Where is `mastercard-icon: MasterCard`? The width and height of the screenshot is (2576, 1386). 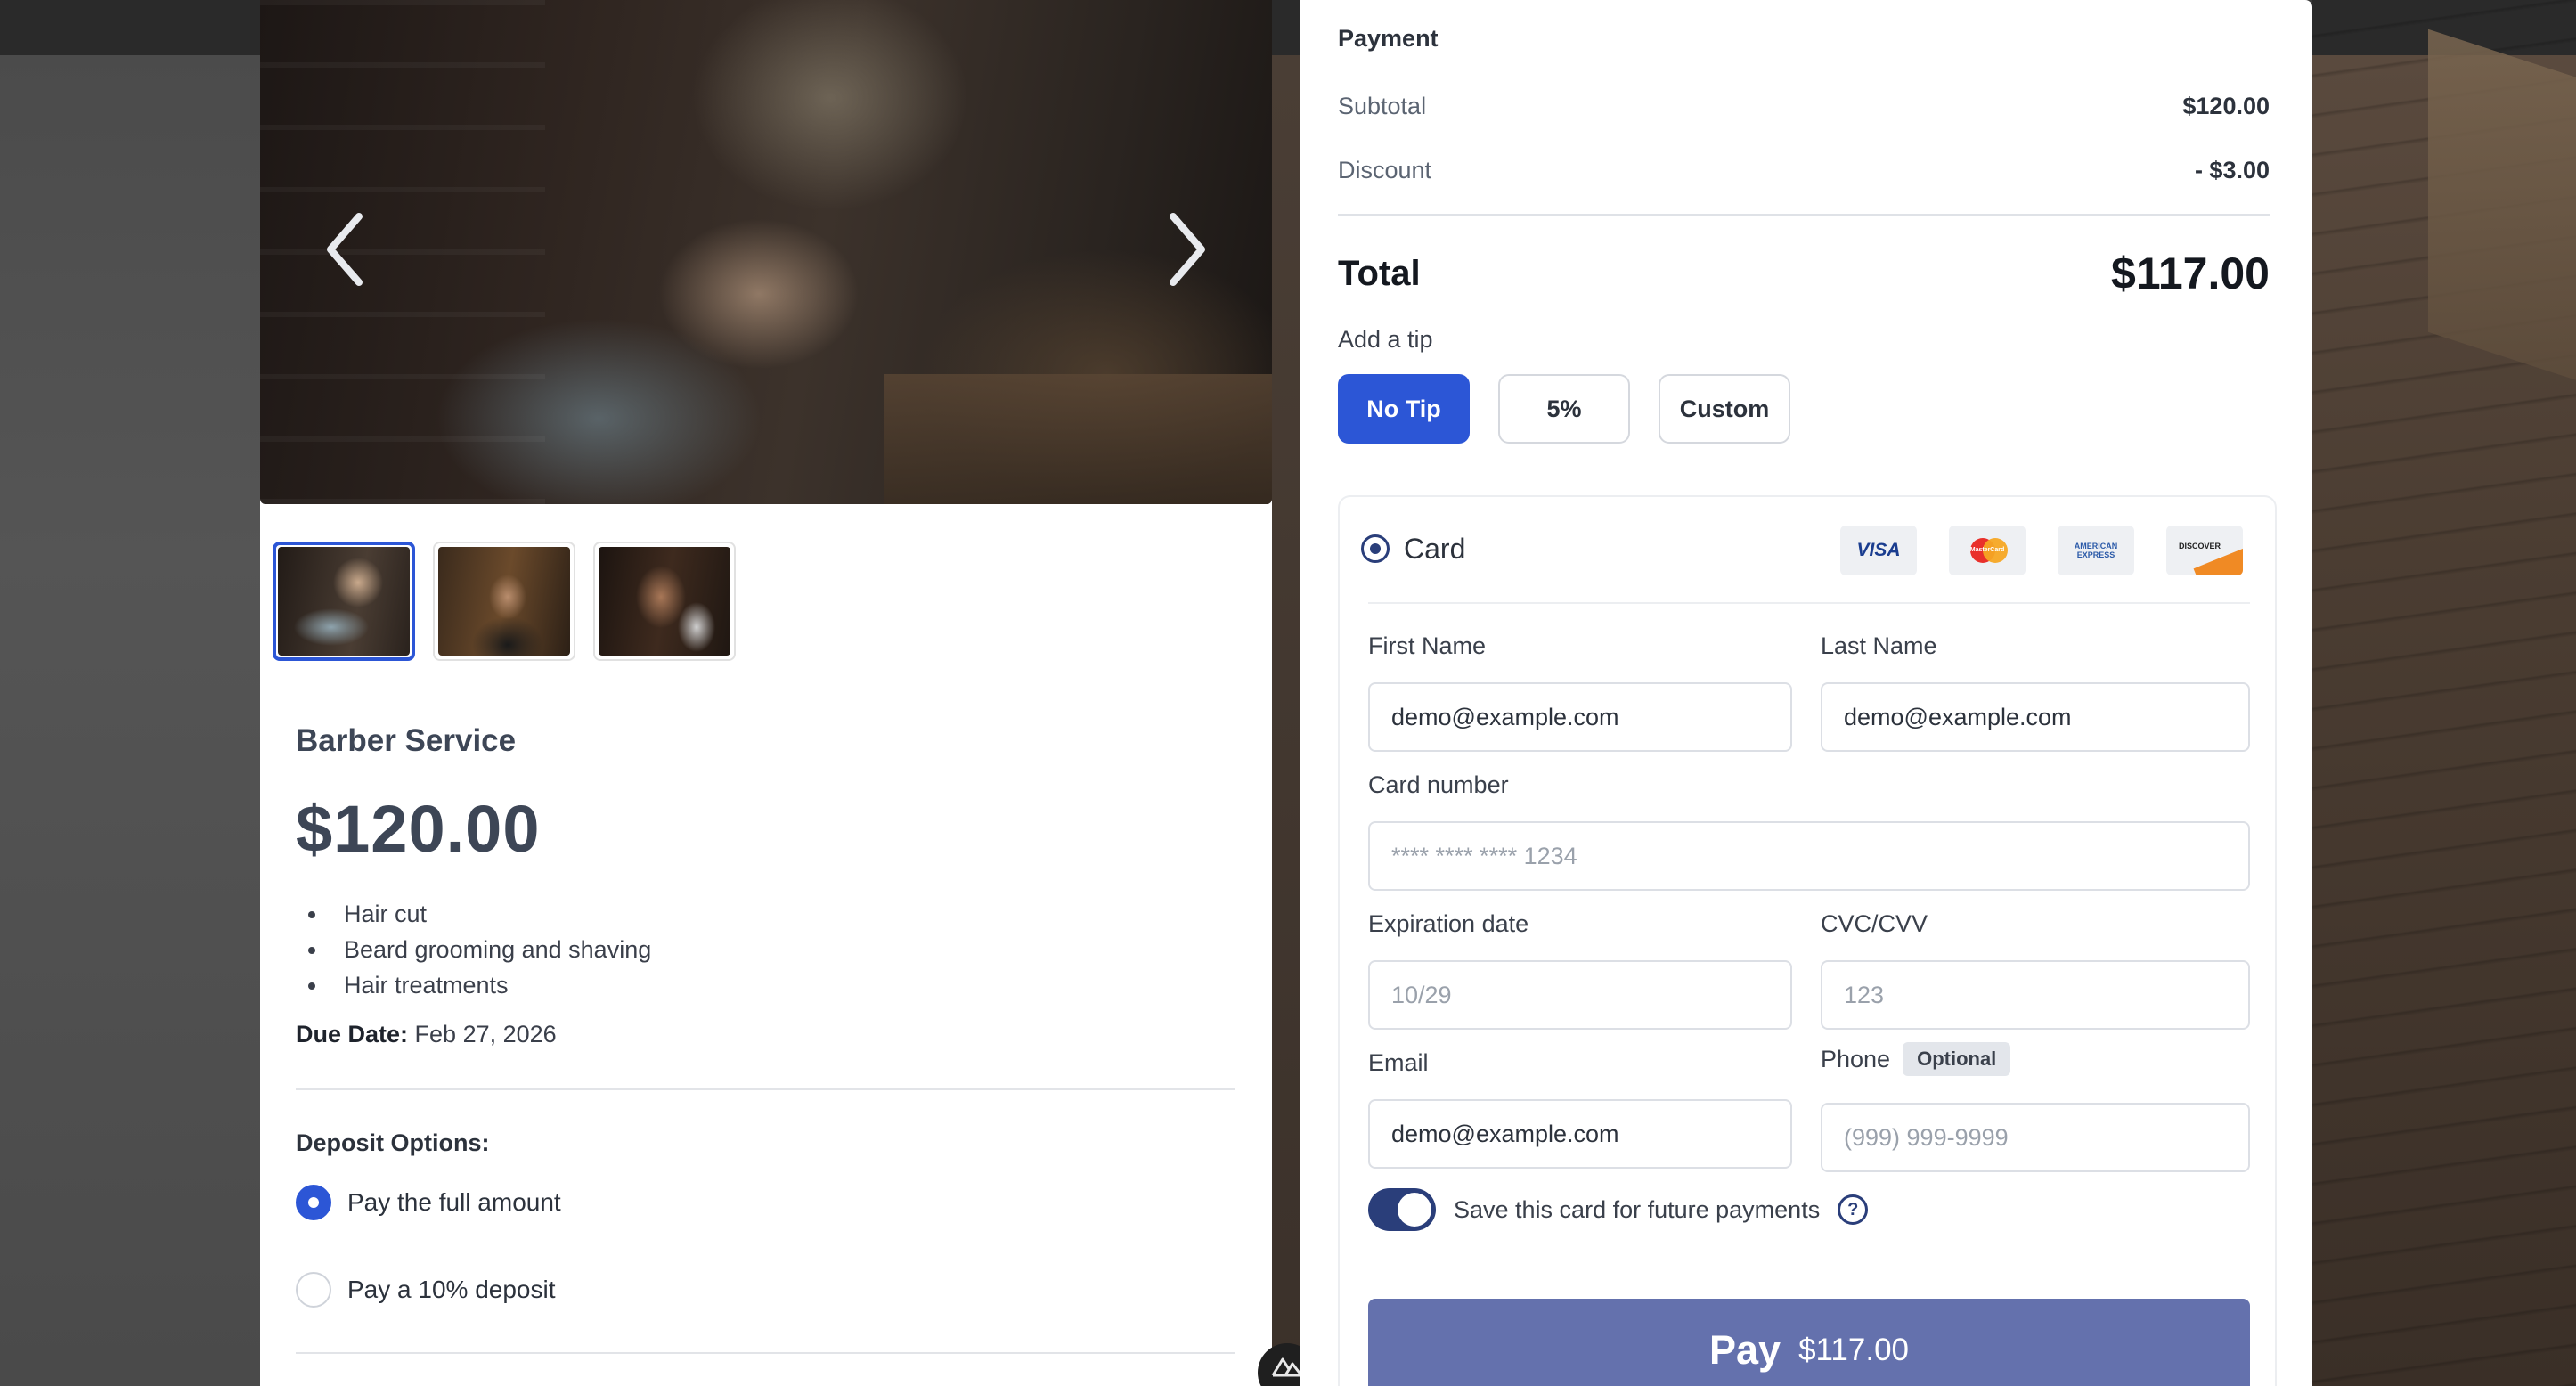 mastercard-icon: MasterCard is located at coordinates (1988, 550).